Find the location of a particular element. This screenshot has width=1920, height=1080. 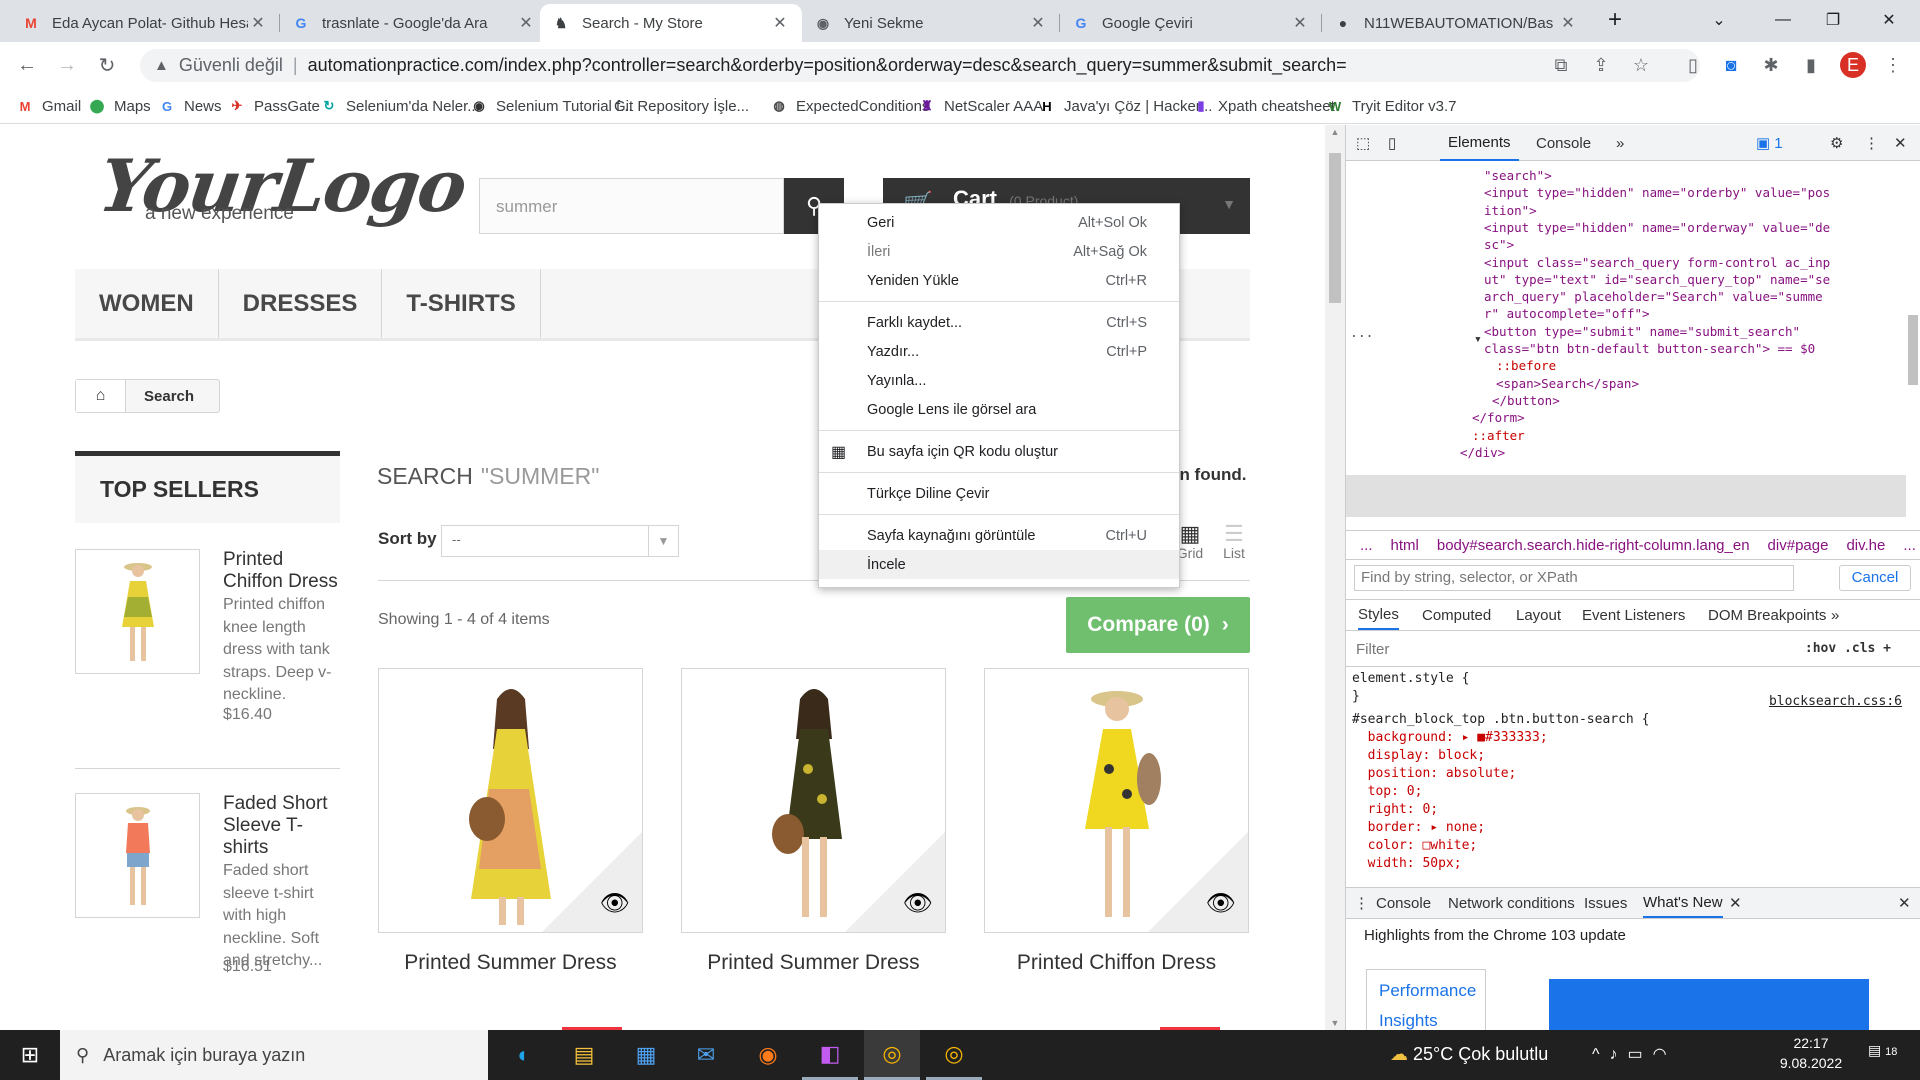

search-input: summer is located at coordinates (631, 206).